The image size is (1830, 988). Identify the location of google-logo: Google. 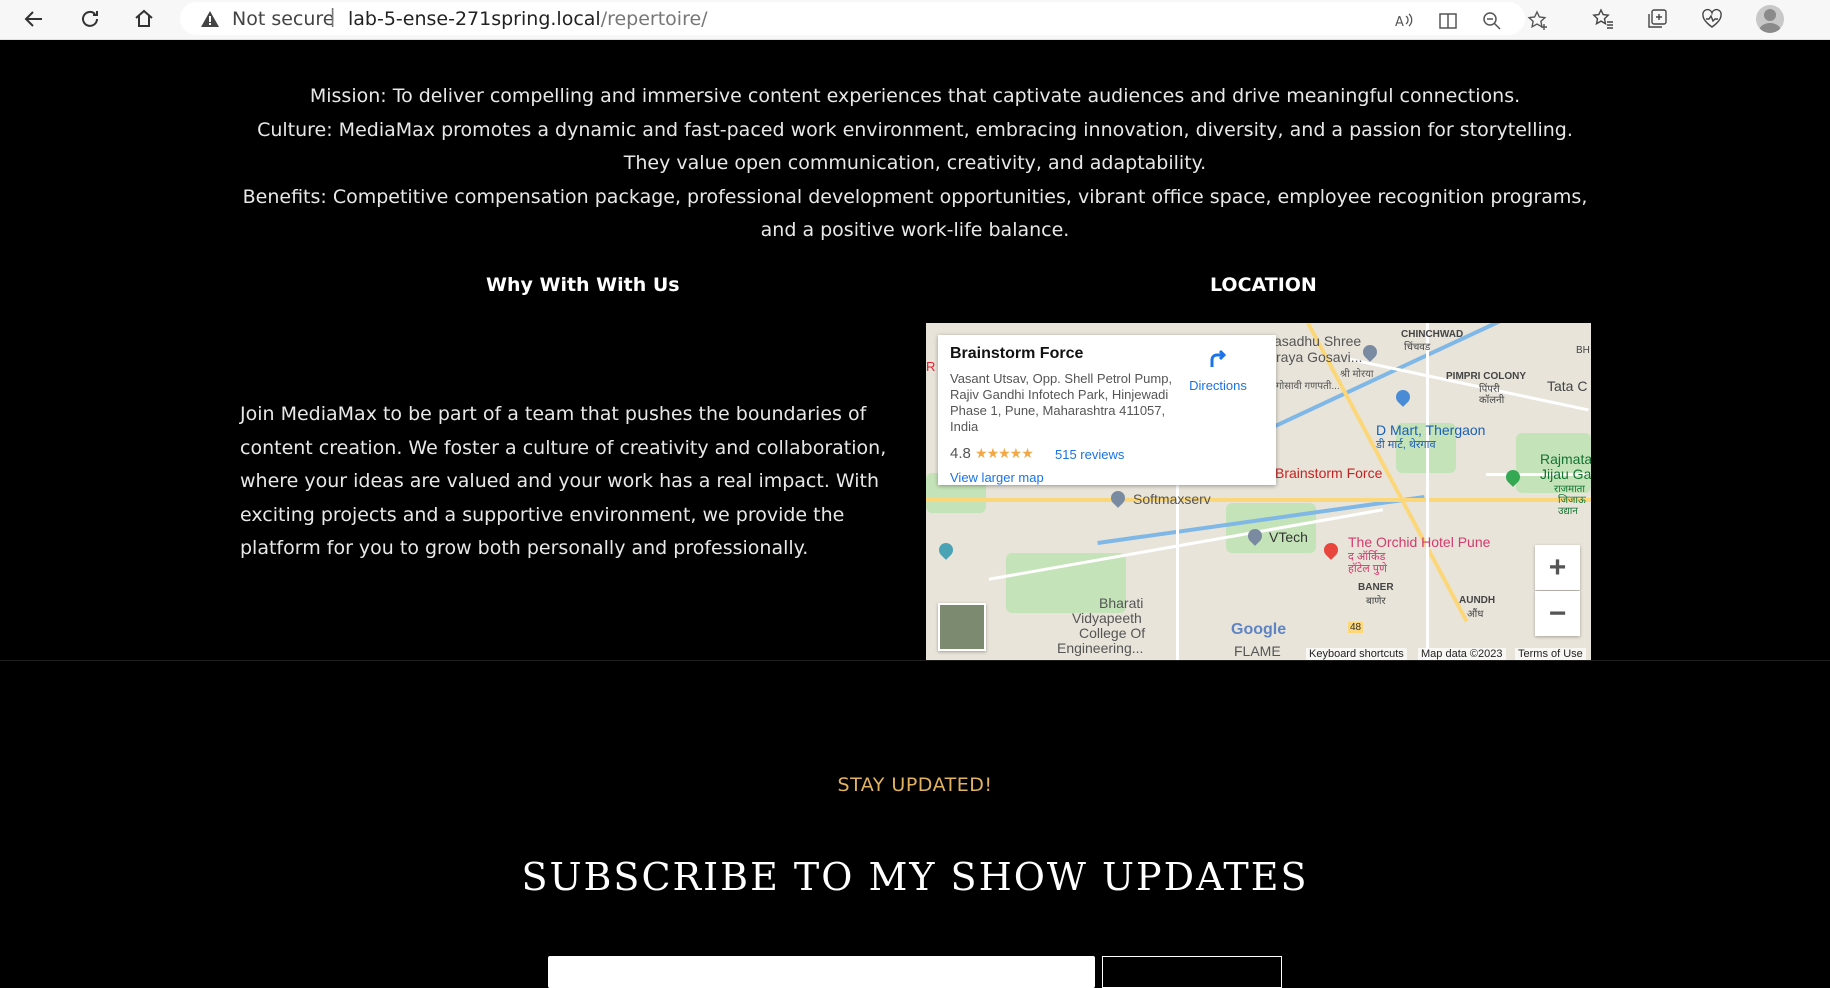
(1259, 629).